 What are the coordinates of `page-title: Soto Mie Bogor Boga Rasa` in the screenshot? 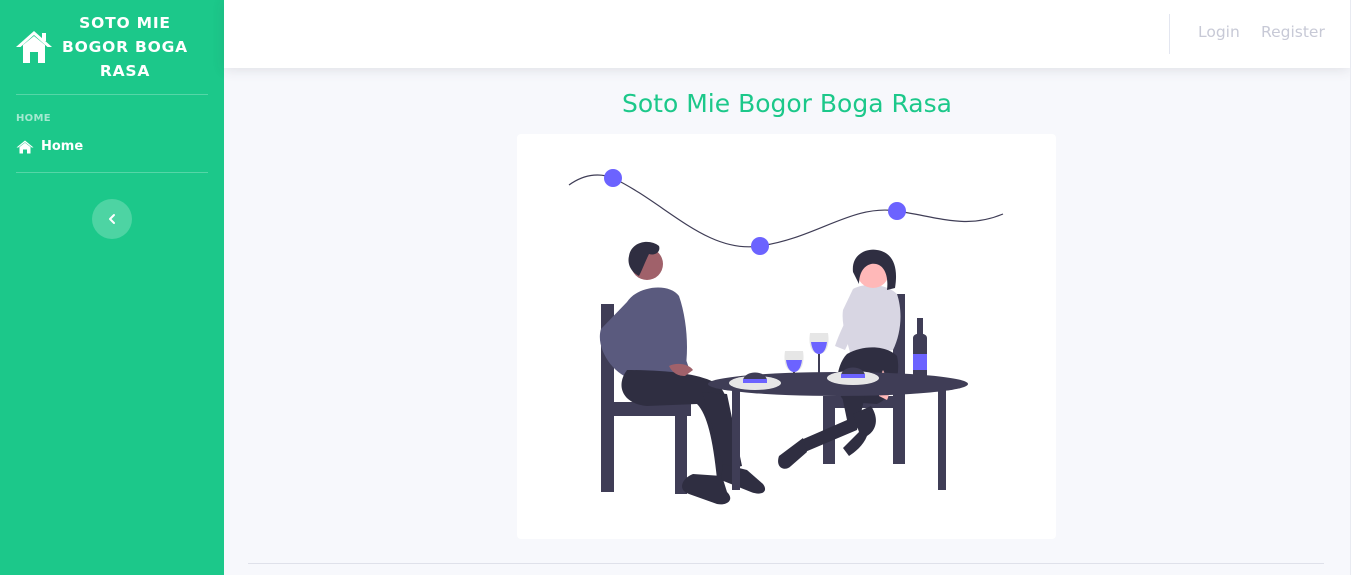 It's located at (787, 103).